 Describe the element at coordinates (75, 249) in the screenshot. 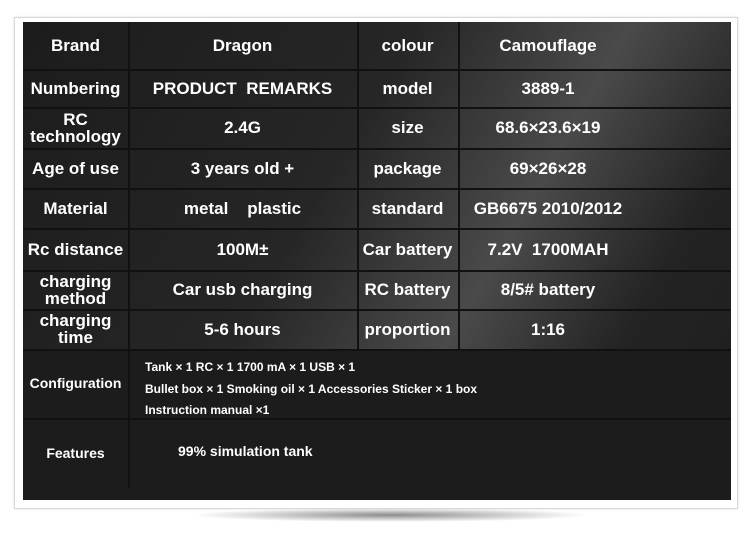

I see `spec-label: Rc distance` at that location.